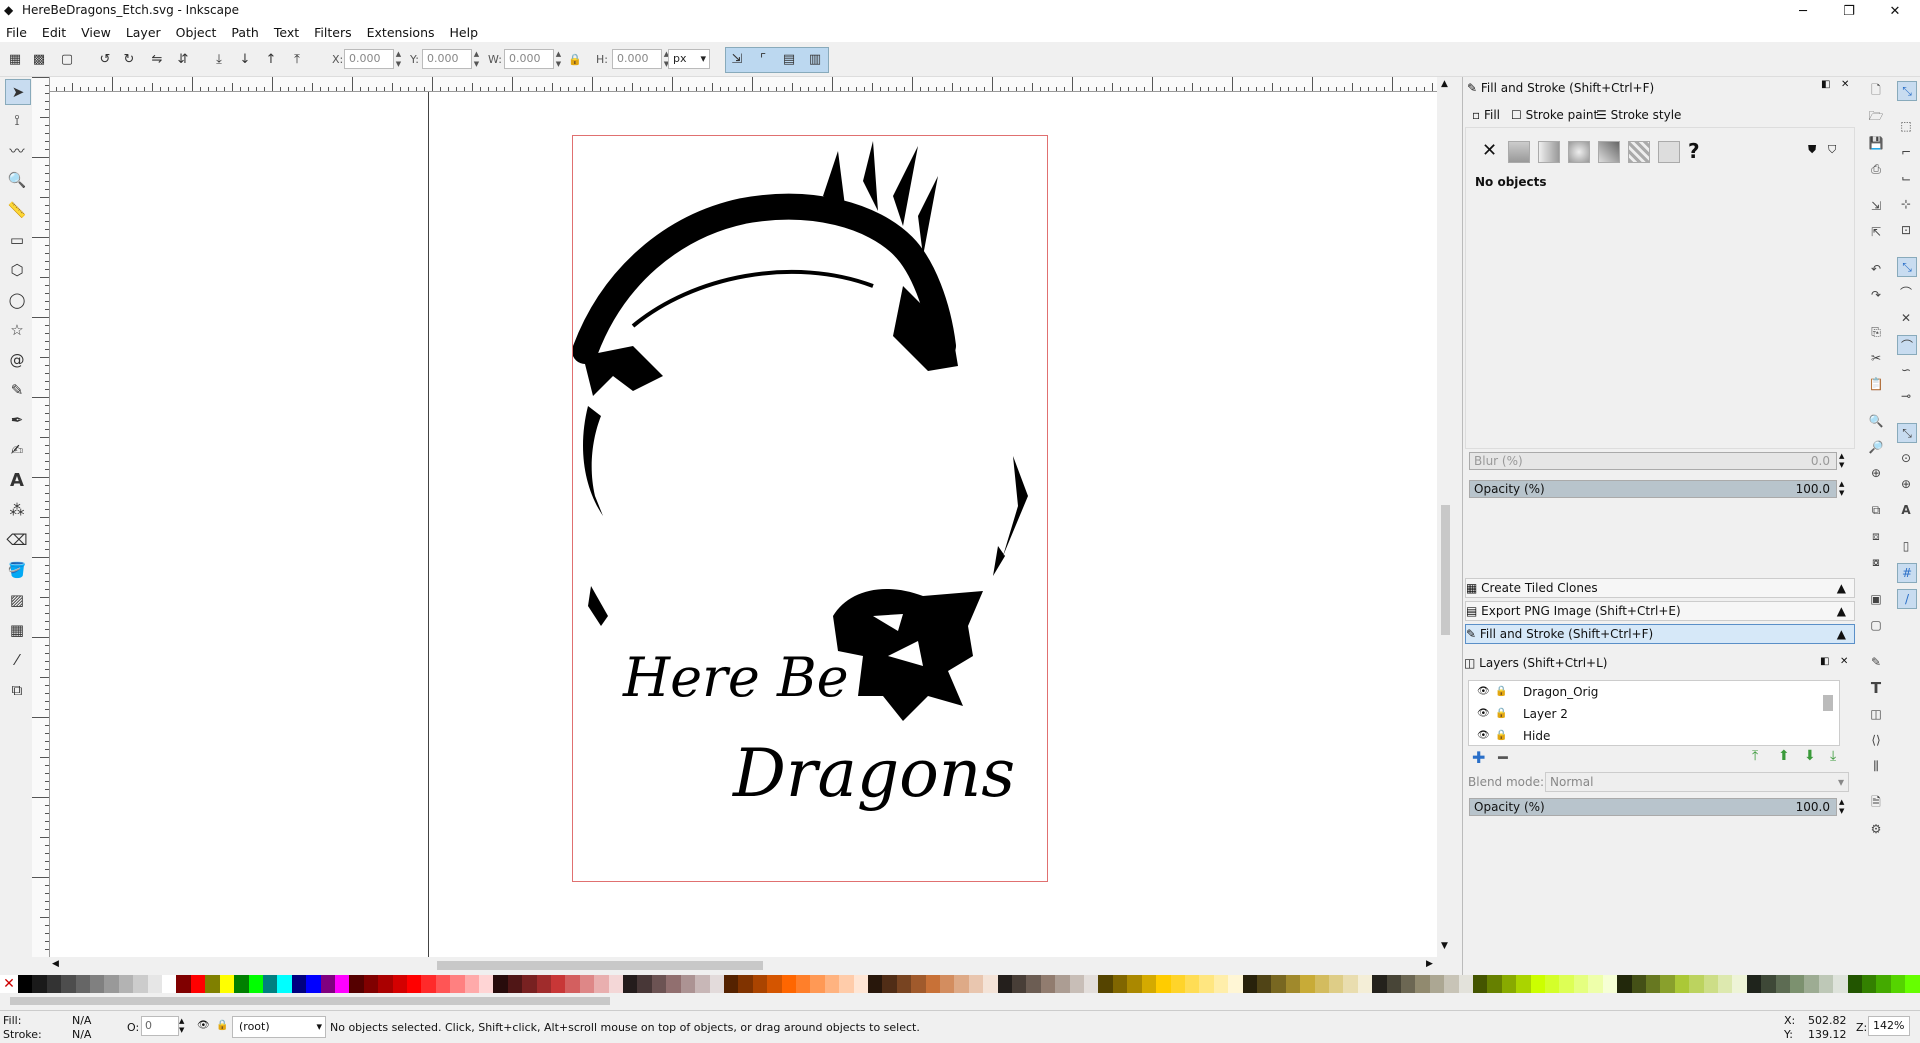  Describe the element at coordinates (1483, 735) in the screenshot. I see `eye-icon: 👁` at that location.